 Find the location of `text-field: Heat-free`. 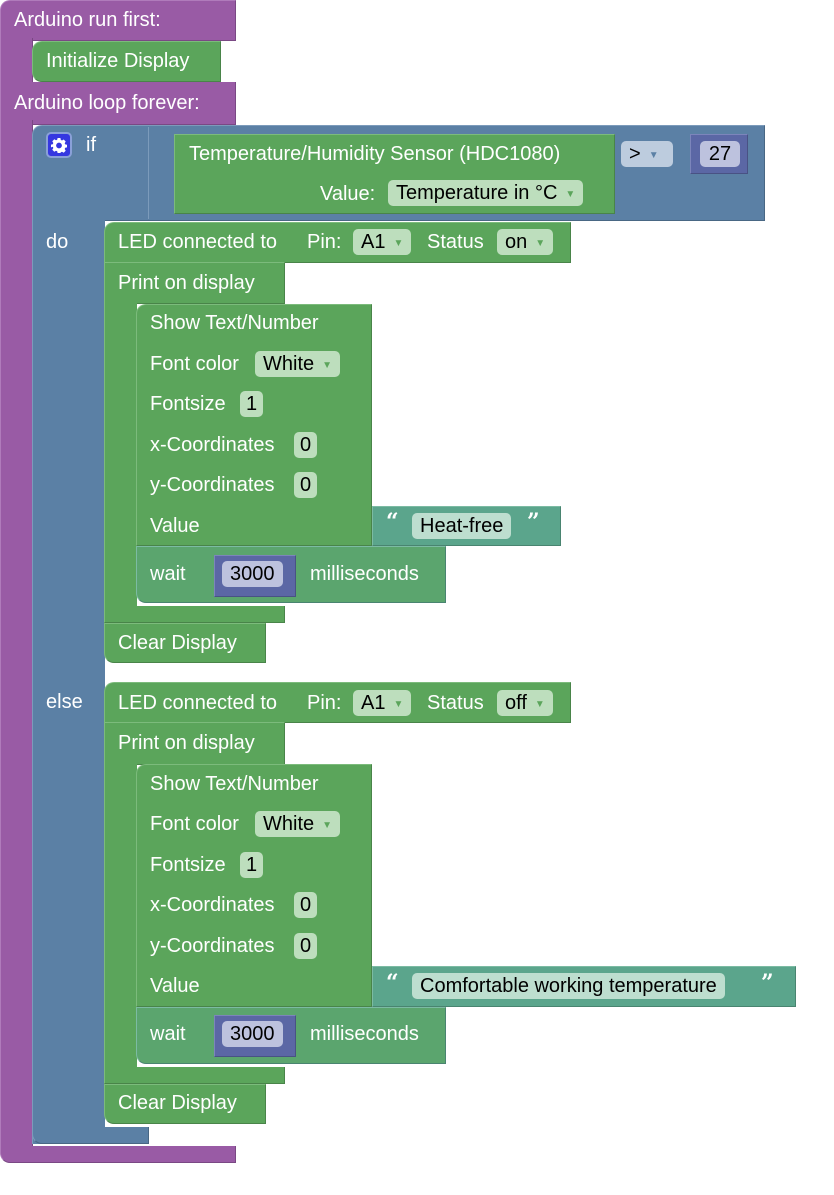

text-field: Heat-free is located at coordinates (462, 526).